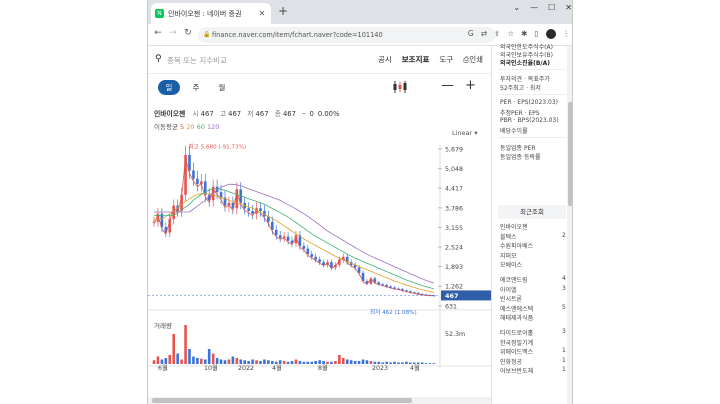  I want to click on x-tick-label: 10월, so click(211, 367).